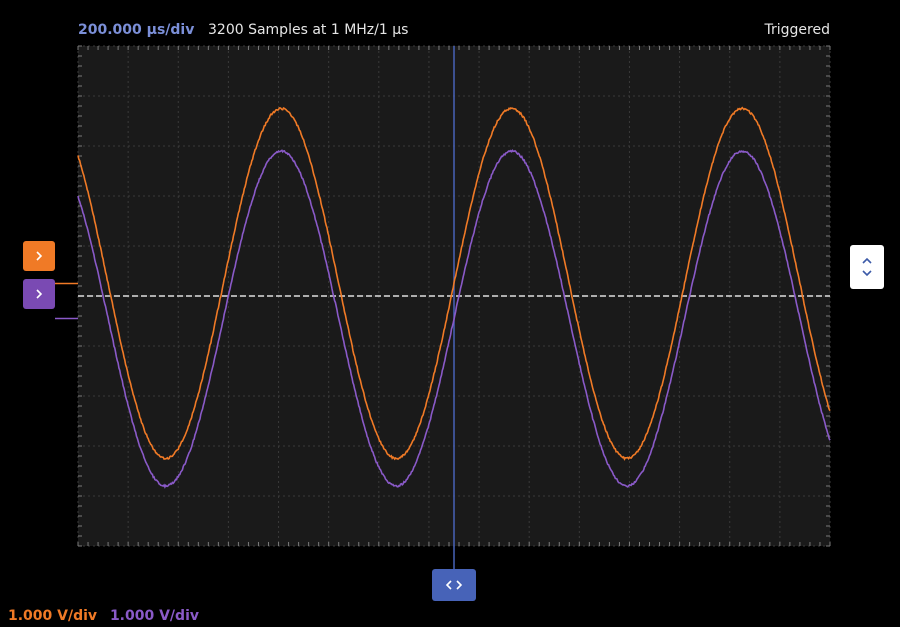 Image resolution: width=900 pixels, height=627 pixels. I want to click on chevron-up-down-icon, so click(867, 267).